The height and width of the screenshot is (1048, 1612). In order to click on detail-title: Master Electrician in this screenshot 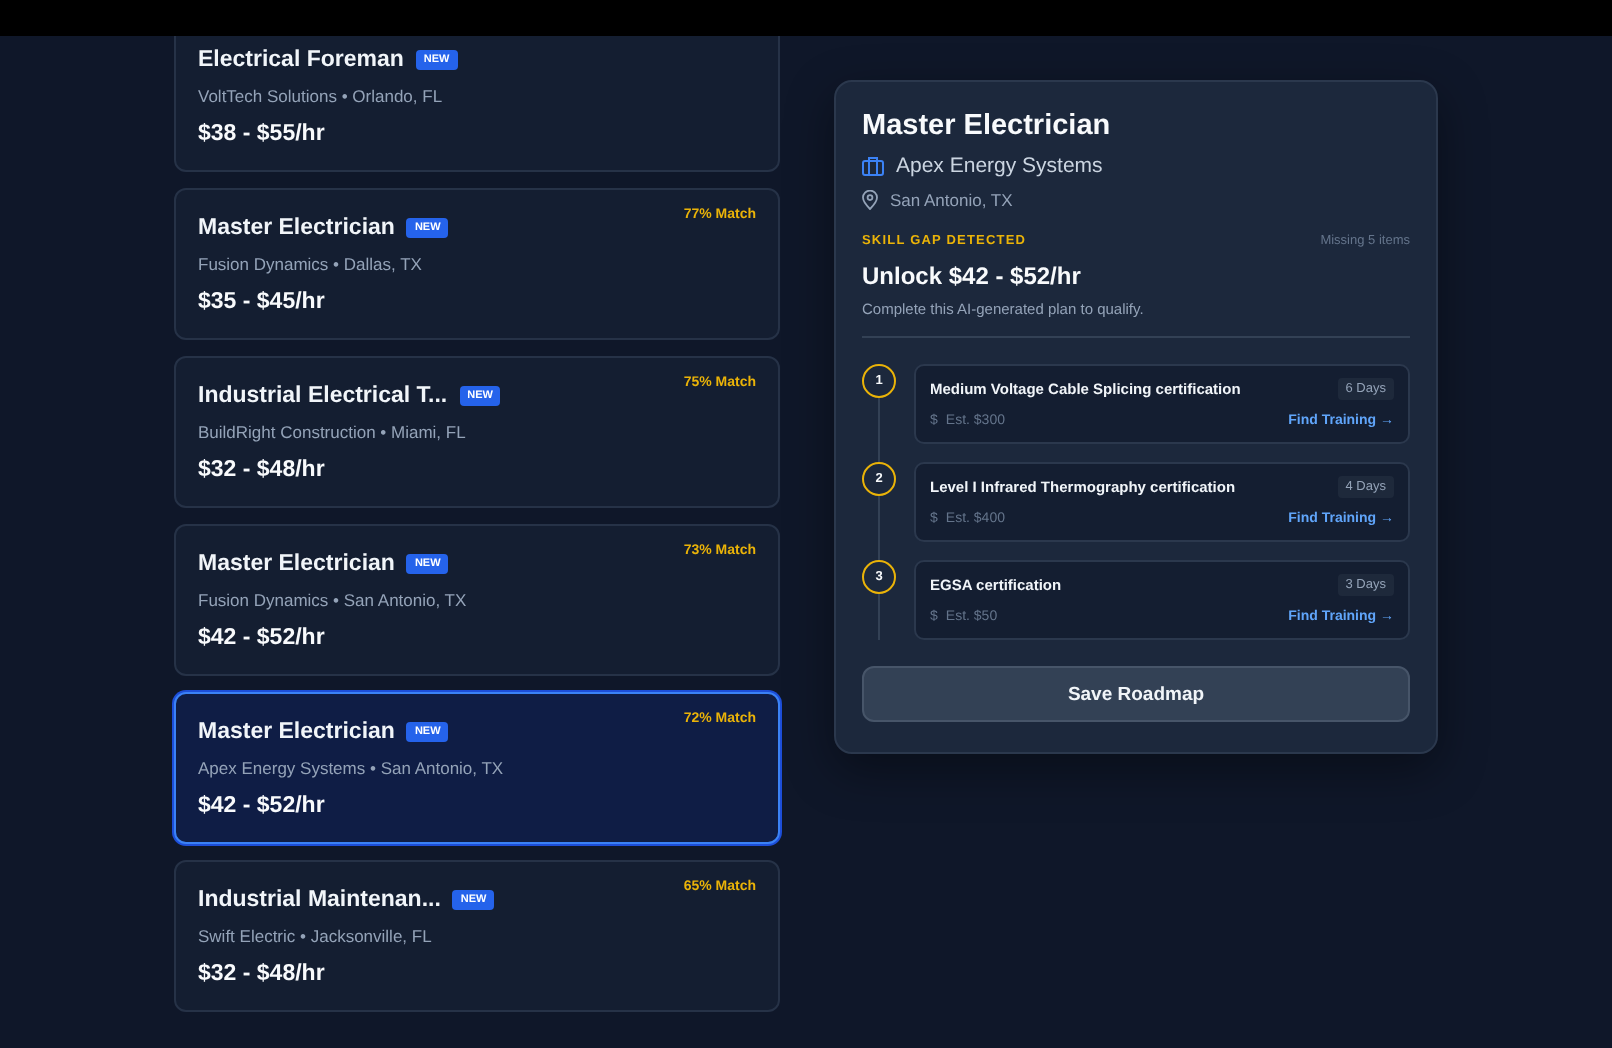, I will do `click(987, 126)`.